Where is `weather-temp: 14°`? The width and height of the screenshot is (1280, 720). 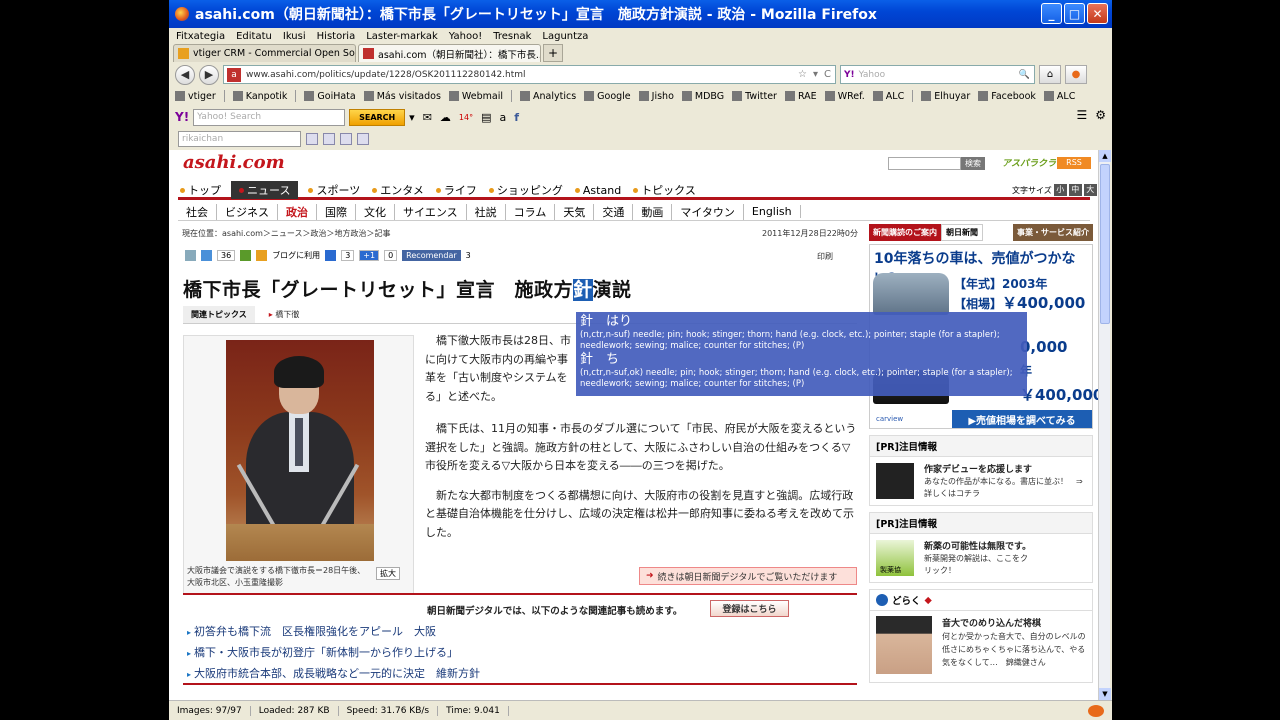
weather-temp: 14° is located at coordinates (466, 117).